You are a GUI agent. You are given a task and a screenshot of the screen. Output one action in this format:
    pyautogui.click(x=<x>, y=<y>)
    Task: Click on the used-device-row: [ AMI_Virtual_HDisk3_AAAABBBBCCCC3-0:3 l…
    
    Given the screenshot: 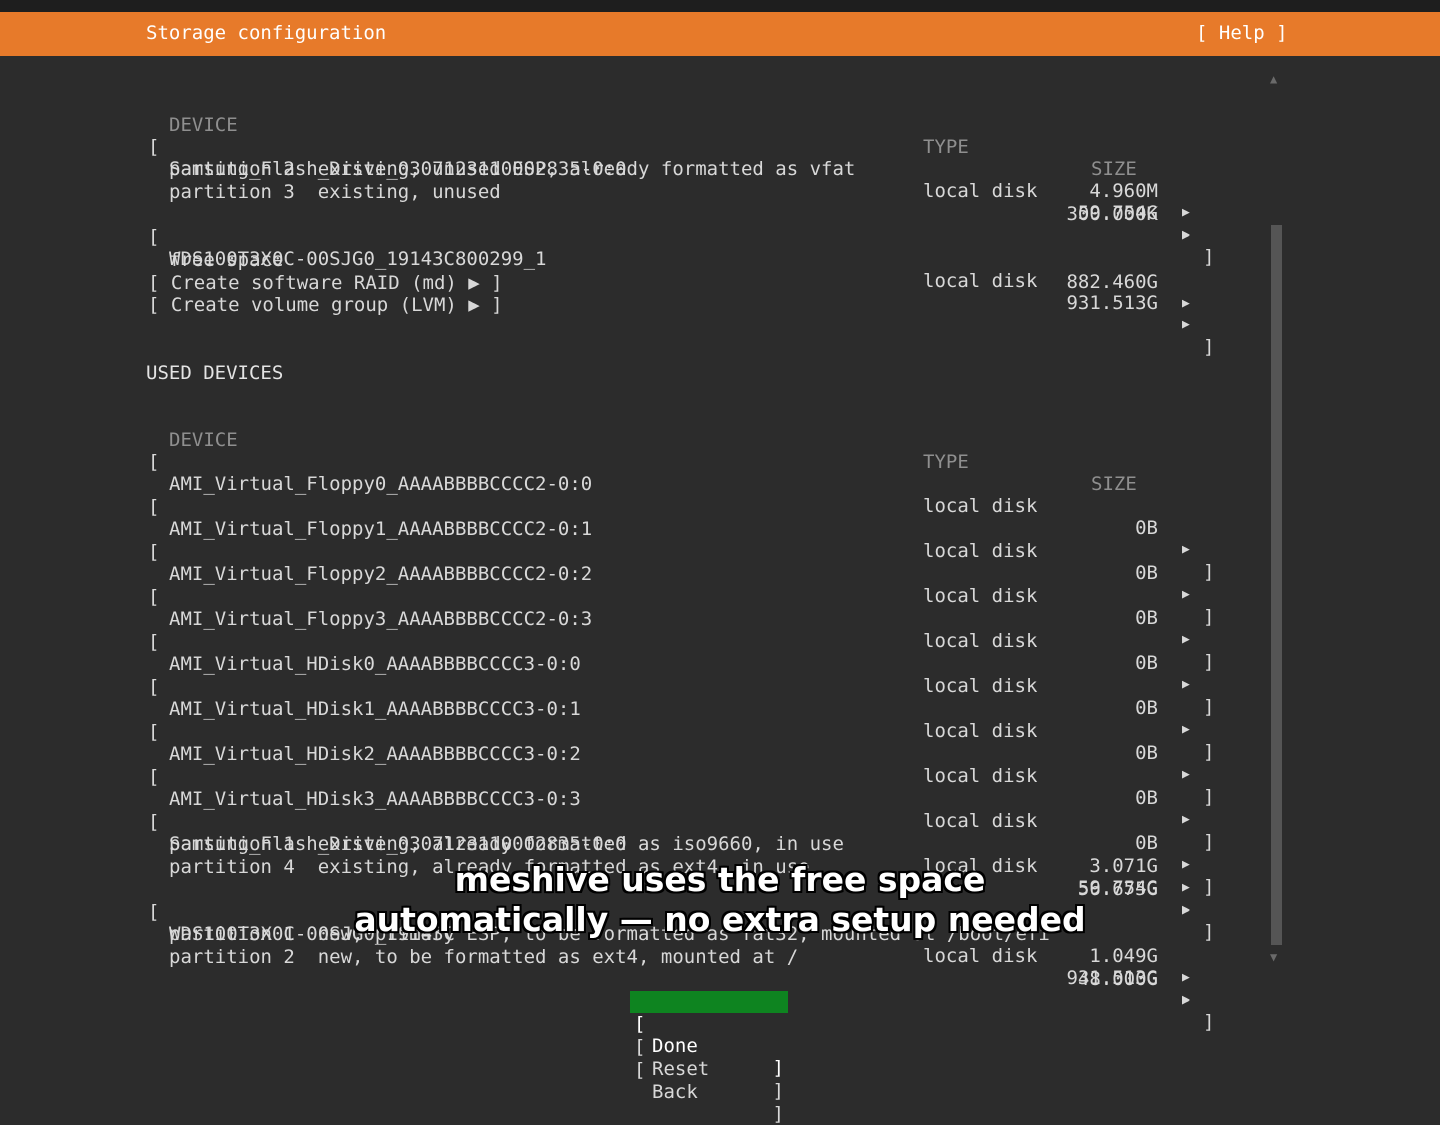 What is the action you would take?
    pyautogui.click(x=720, y=821)
    